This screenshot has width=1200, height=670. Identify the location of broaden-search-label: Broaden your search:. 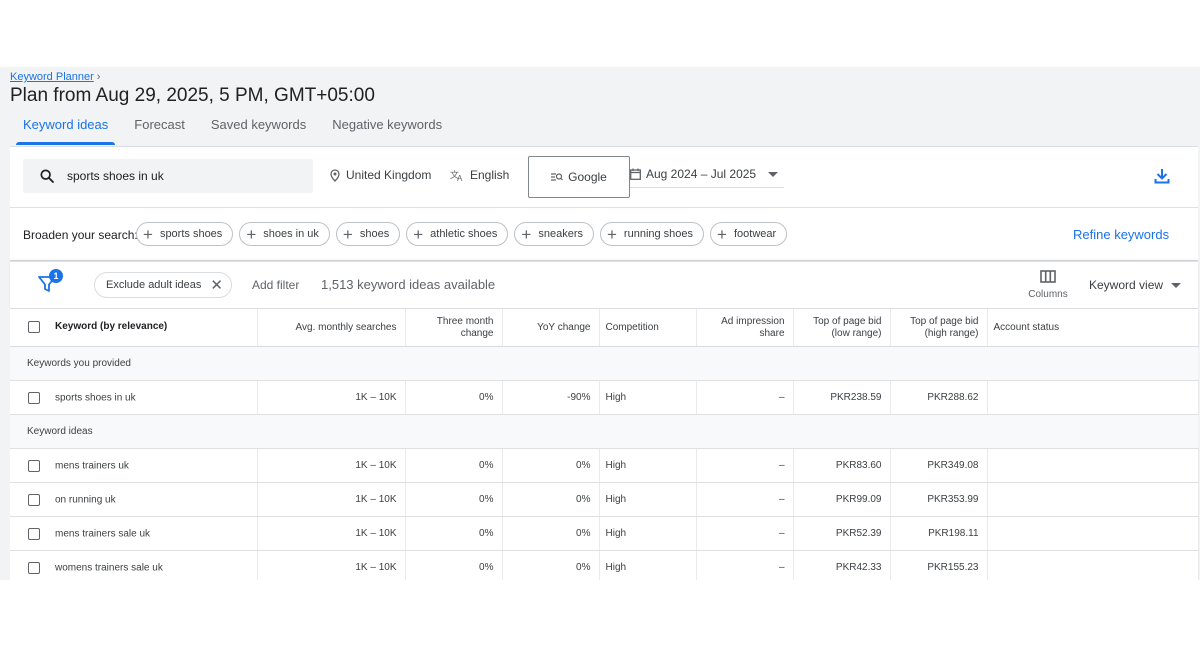
(80, 235).